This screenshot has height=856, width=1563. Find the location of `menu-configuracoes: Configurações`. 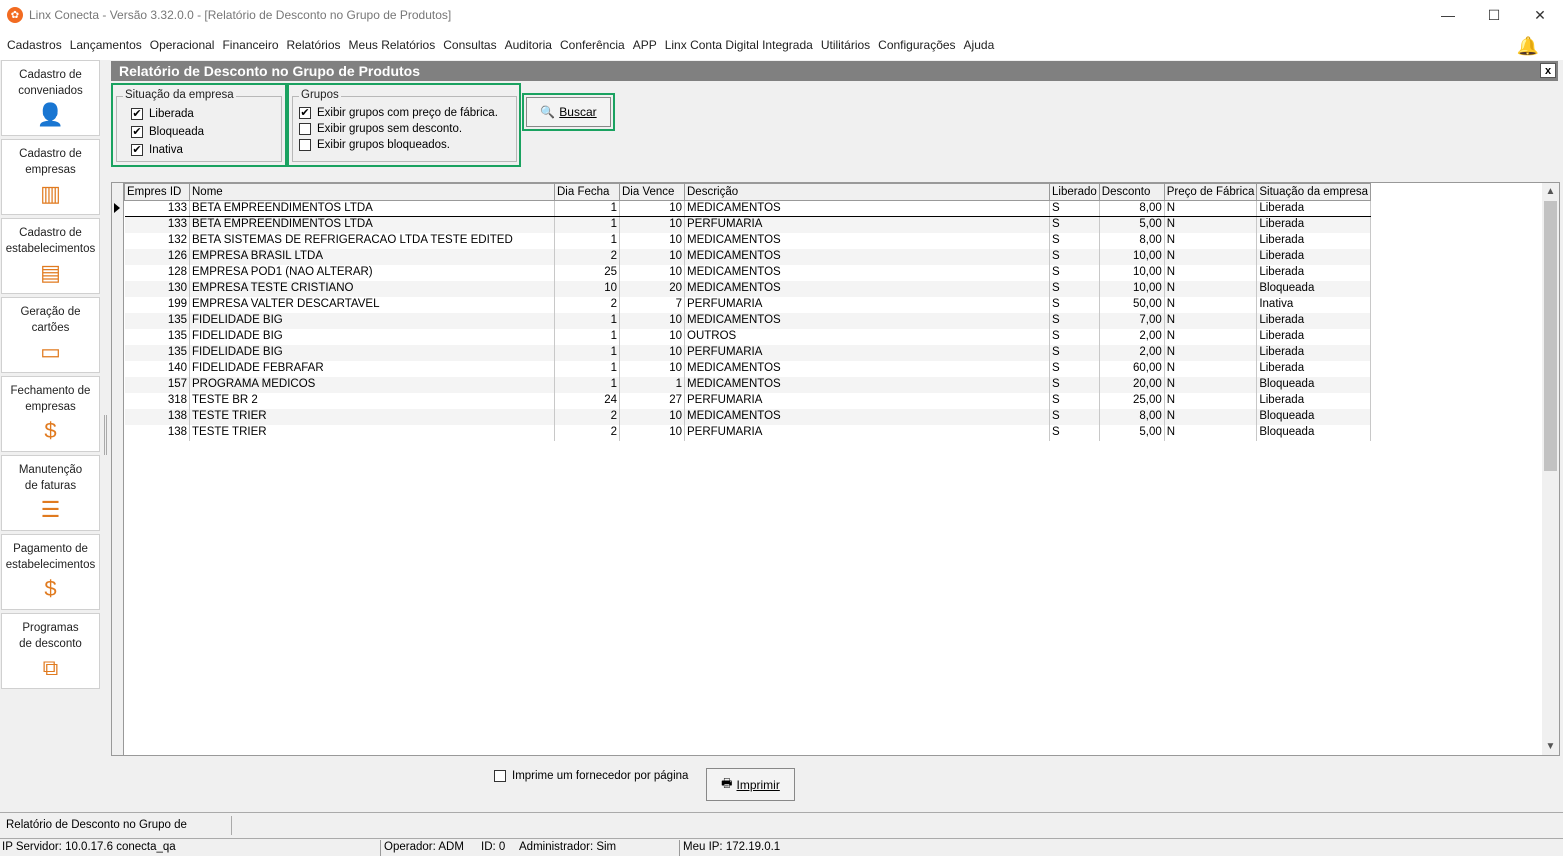

menu-configuracoes: Configurações is located at coordinates (916, 45).